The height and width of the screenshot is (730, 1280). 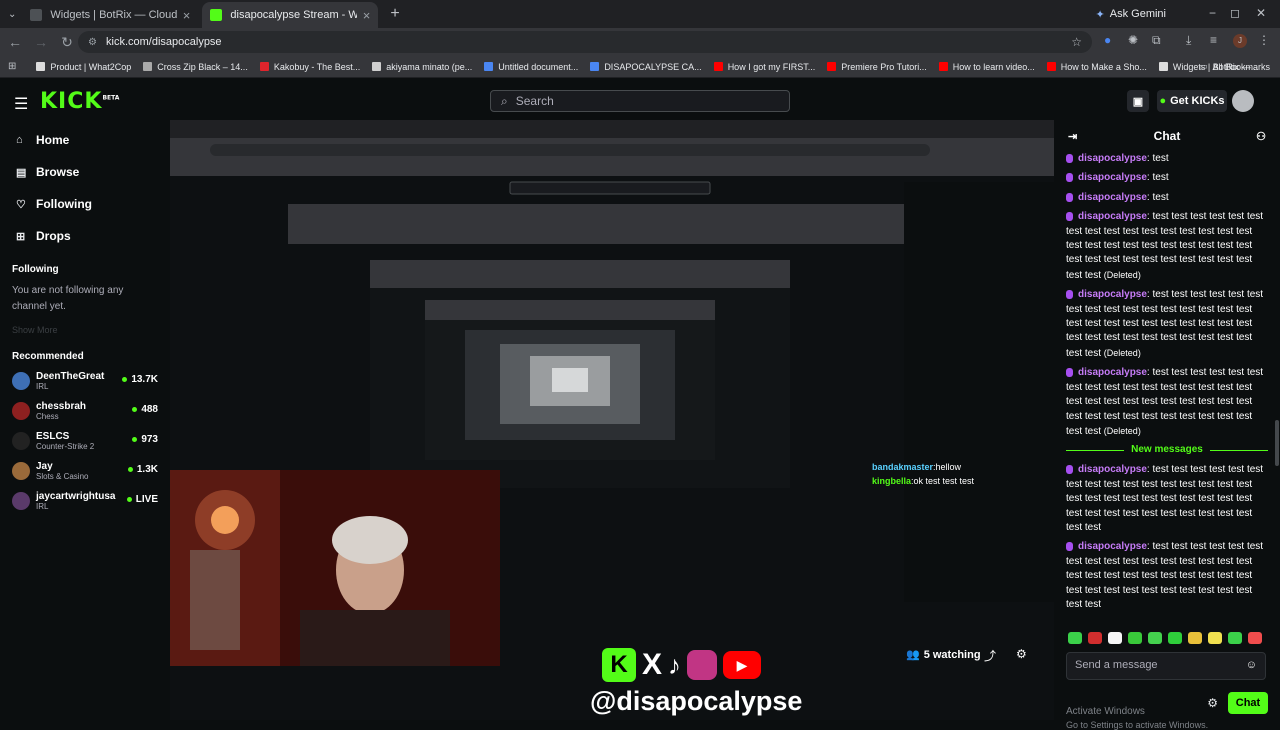 I want to click on site-info-icon: ⚙, so click(x=92, y=42).